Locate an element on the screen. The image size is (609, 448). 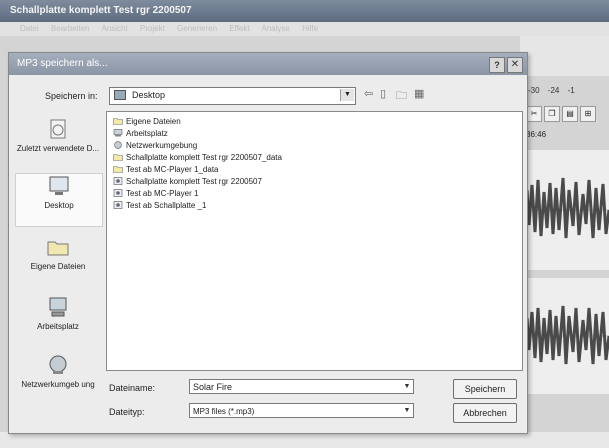
list-item: Test ab MC-Player 1 is located at coordinates (155, 193).